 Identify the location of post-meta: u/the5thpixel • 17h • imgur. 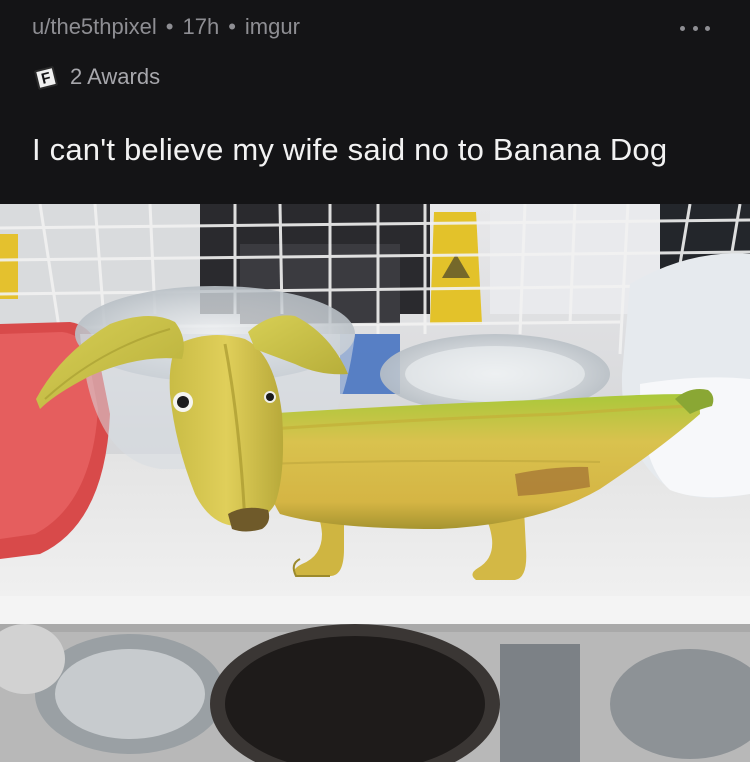
(166, 27).